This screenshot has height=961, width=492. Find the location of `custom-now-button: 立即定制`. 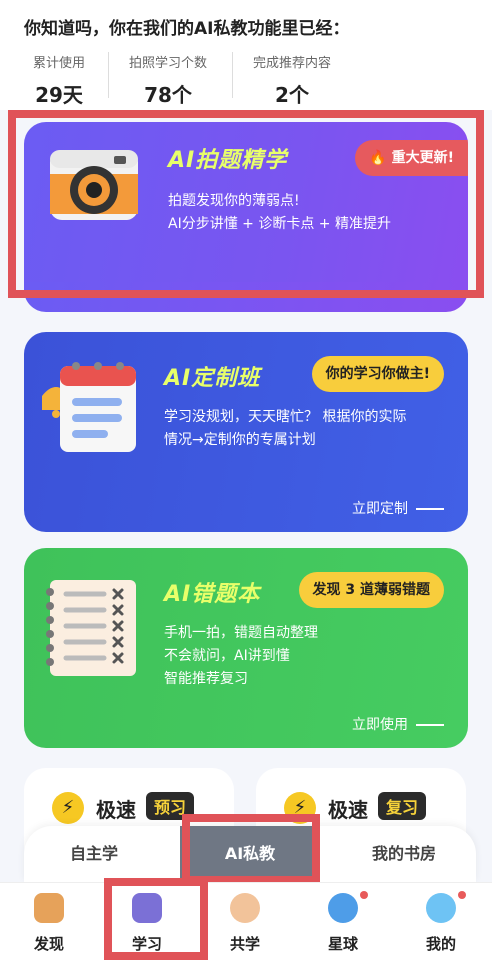

custom-now-button: 立即定制 is located at coordinates (398, 508).